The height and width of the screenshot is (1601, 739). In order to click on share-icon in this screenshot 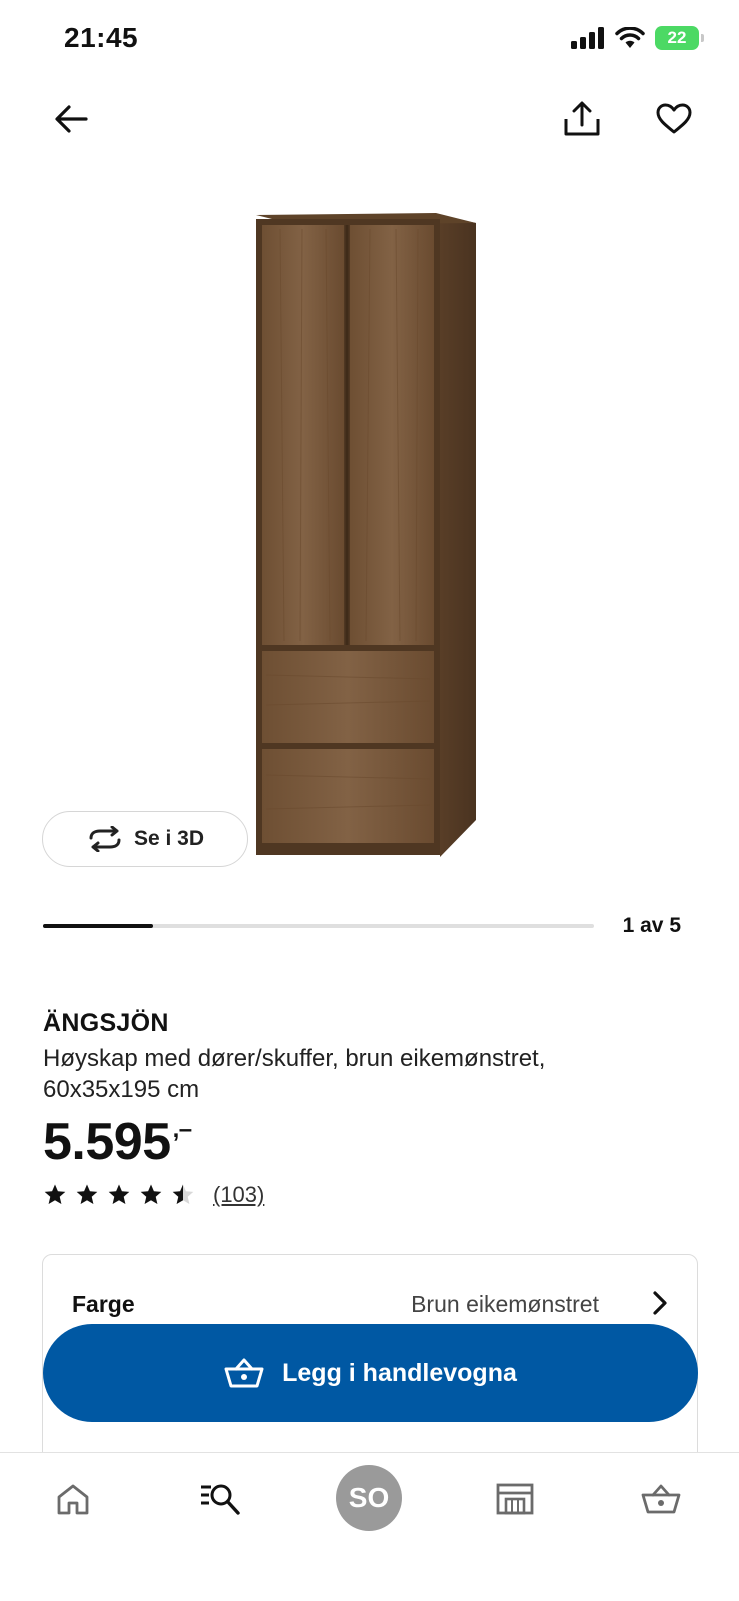, I will do `click(582, 118)`.